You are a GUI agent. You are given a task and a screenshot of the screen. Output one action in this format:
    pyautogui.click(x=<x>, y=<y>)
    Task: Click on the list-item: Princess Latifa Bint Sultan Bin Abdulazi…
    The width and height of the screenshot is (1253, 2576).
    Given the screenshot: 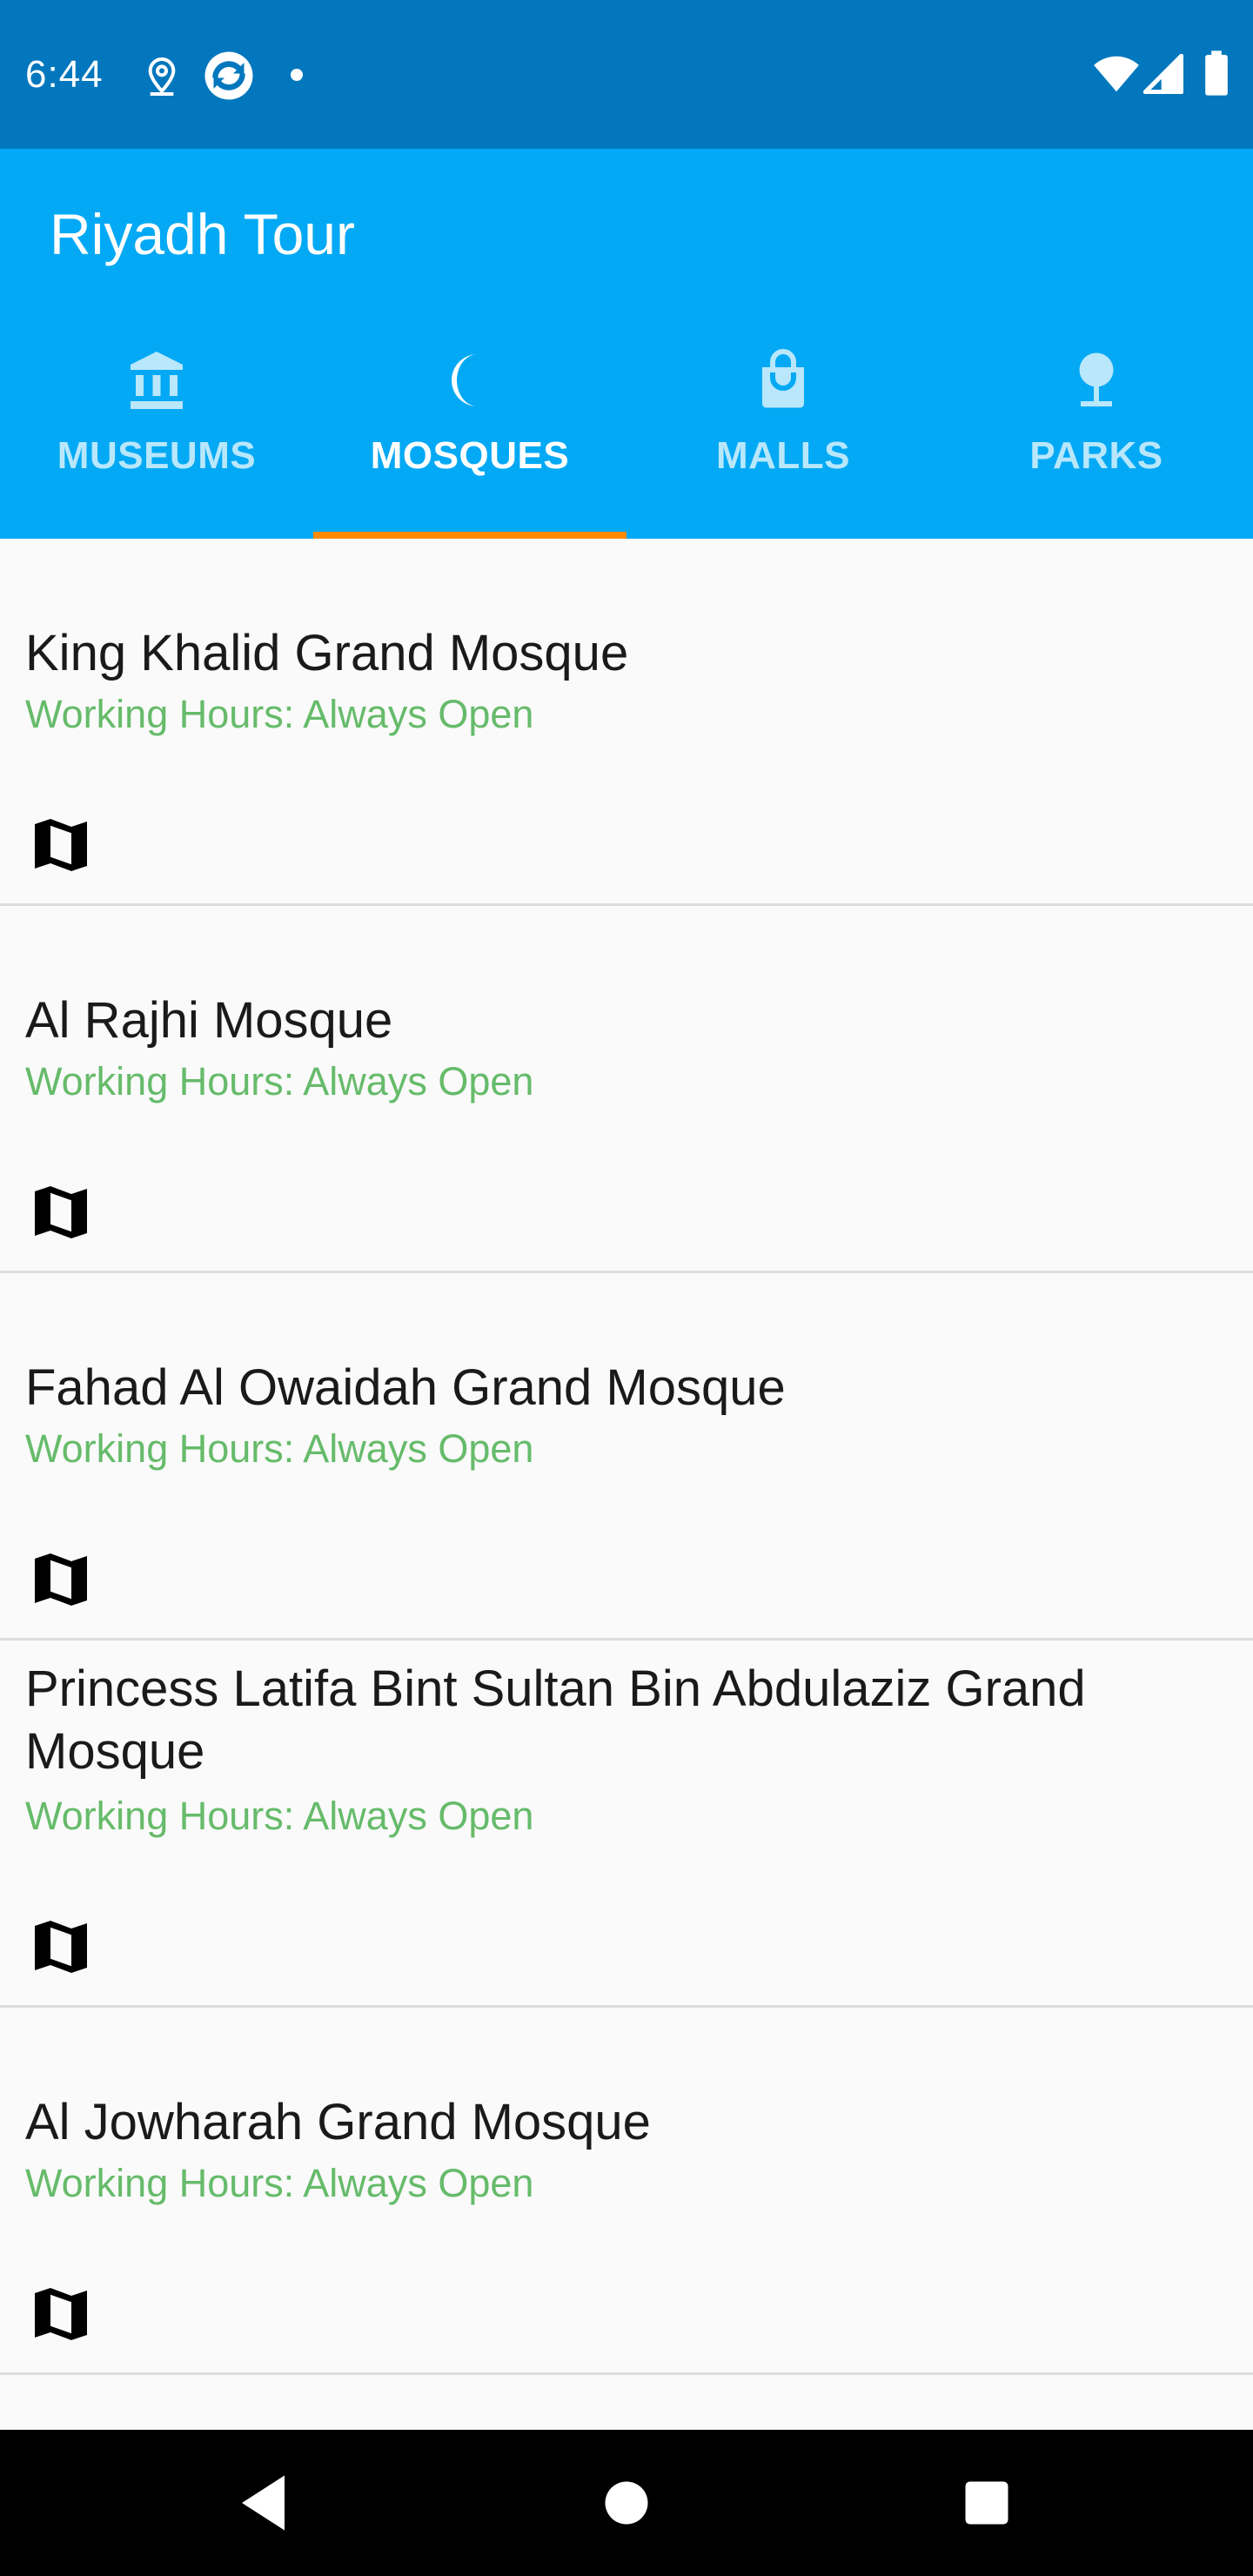 What is the action you would take?
    pyautogui.click(x=626, y=1824)
    